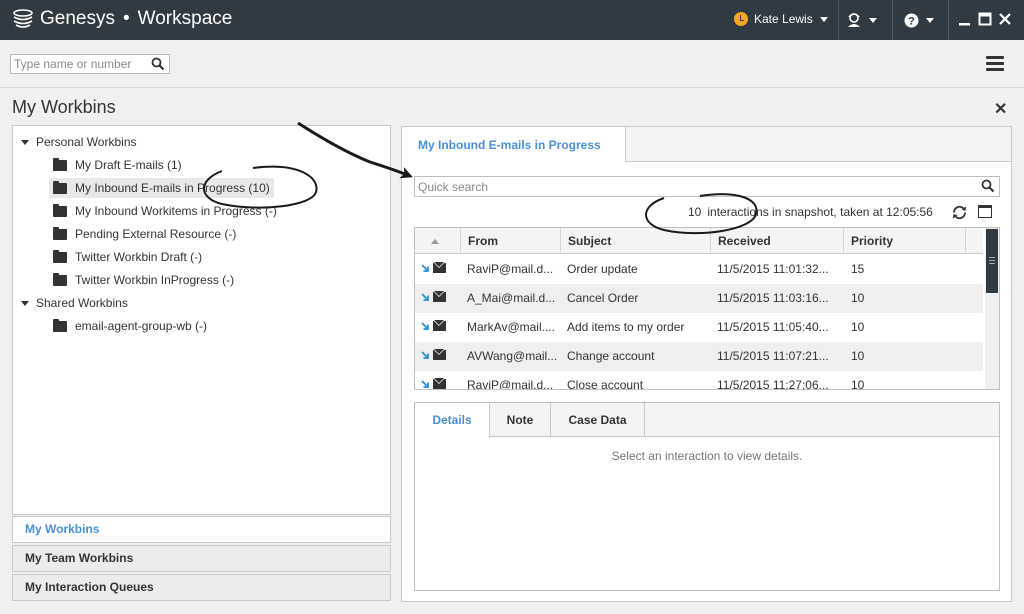  What do you see at coordinates (117, 165) in the screenshot?
I see `tree-item-draft-emails: My Draft E-mails (1)` at bounding box center [117, 165].